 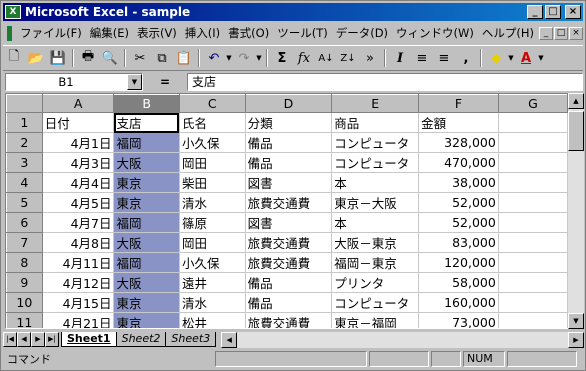 I want to click on cell-a7: 4月8日, so click(x=78, y=242).